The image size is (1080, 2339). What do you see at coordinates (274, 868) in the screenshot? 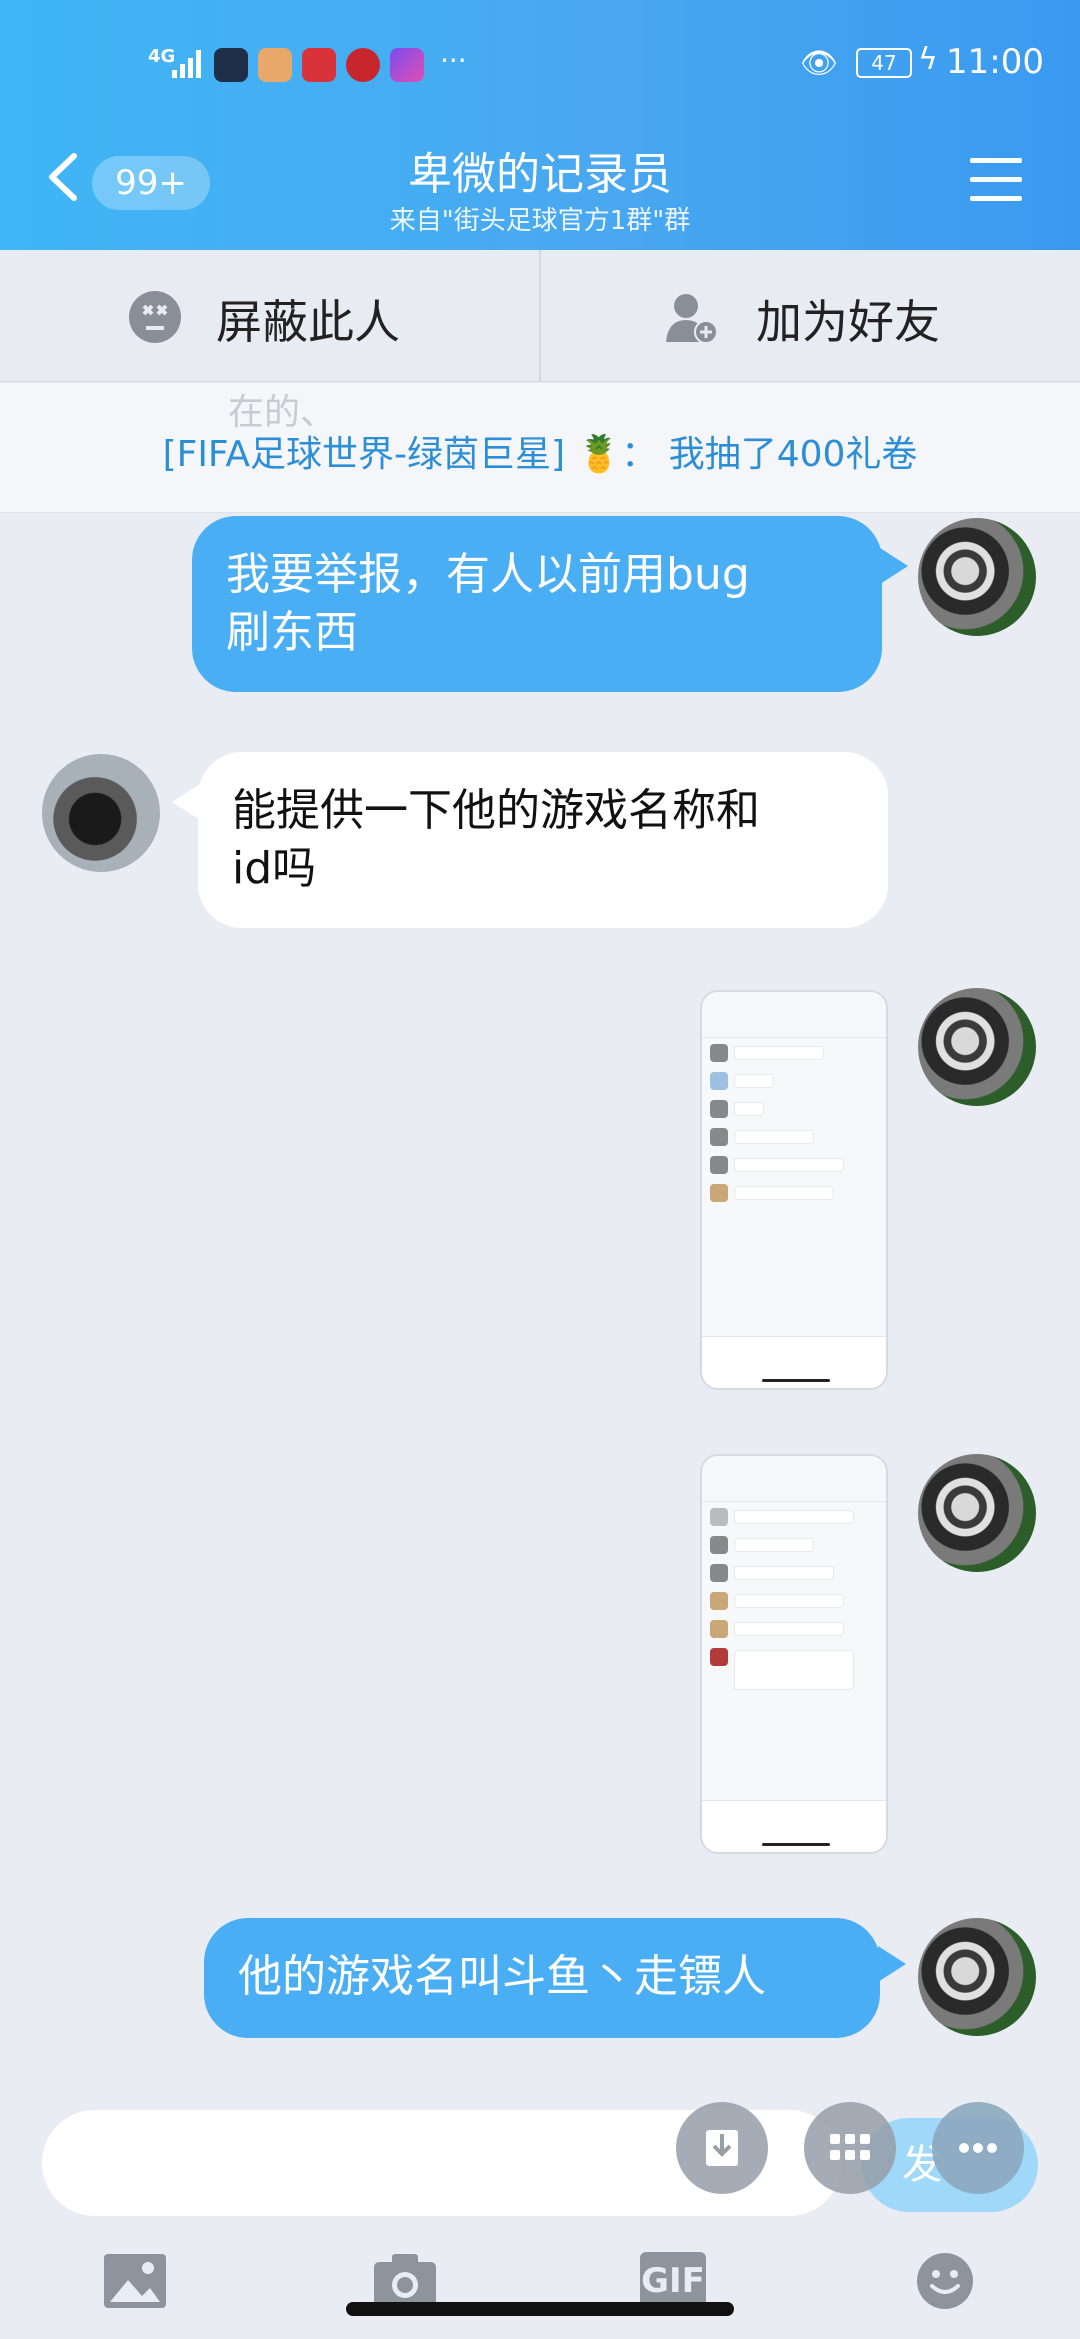
I see `message-text-line: id吗` at bounding box center [274, 868].